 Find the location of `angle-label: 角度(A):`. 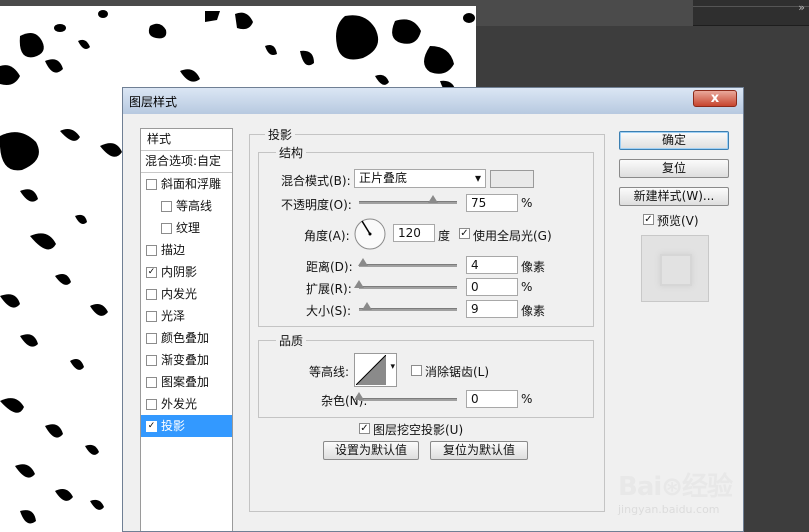

angle-label: 角度(A): is located at coordinates (327, 236).